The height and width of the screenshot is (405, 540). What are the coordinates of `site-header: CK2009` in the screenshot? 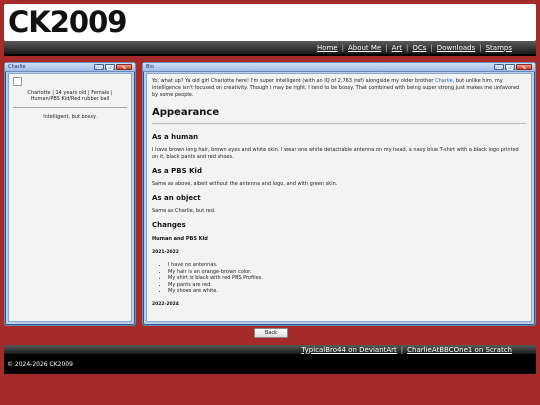 It's located at (270, 22).